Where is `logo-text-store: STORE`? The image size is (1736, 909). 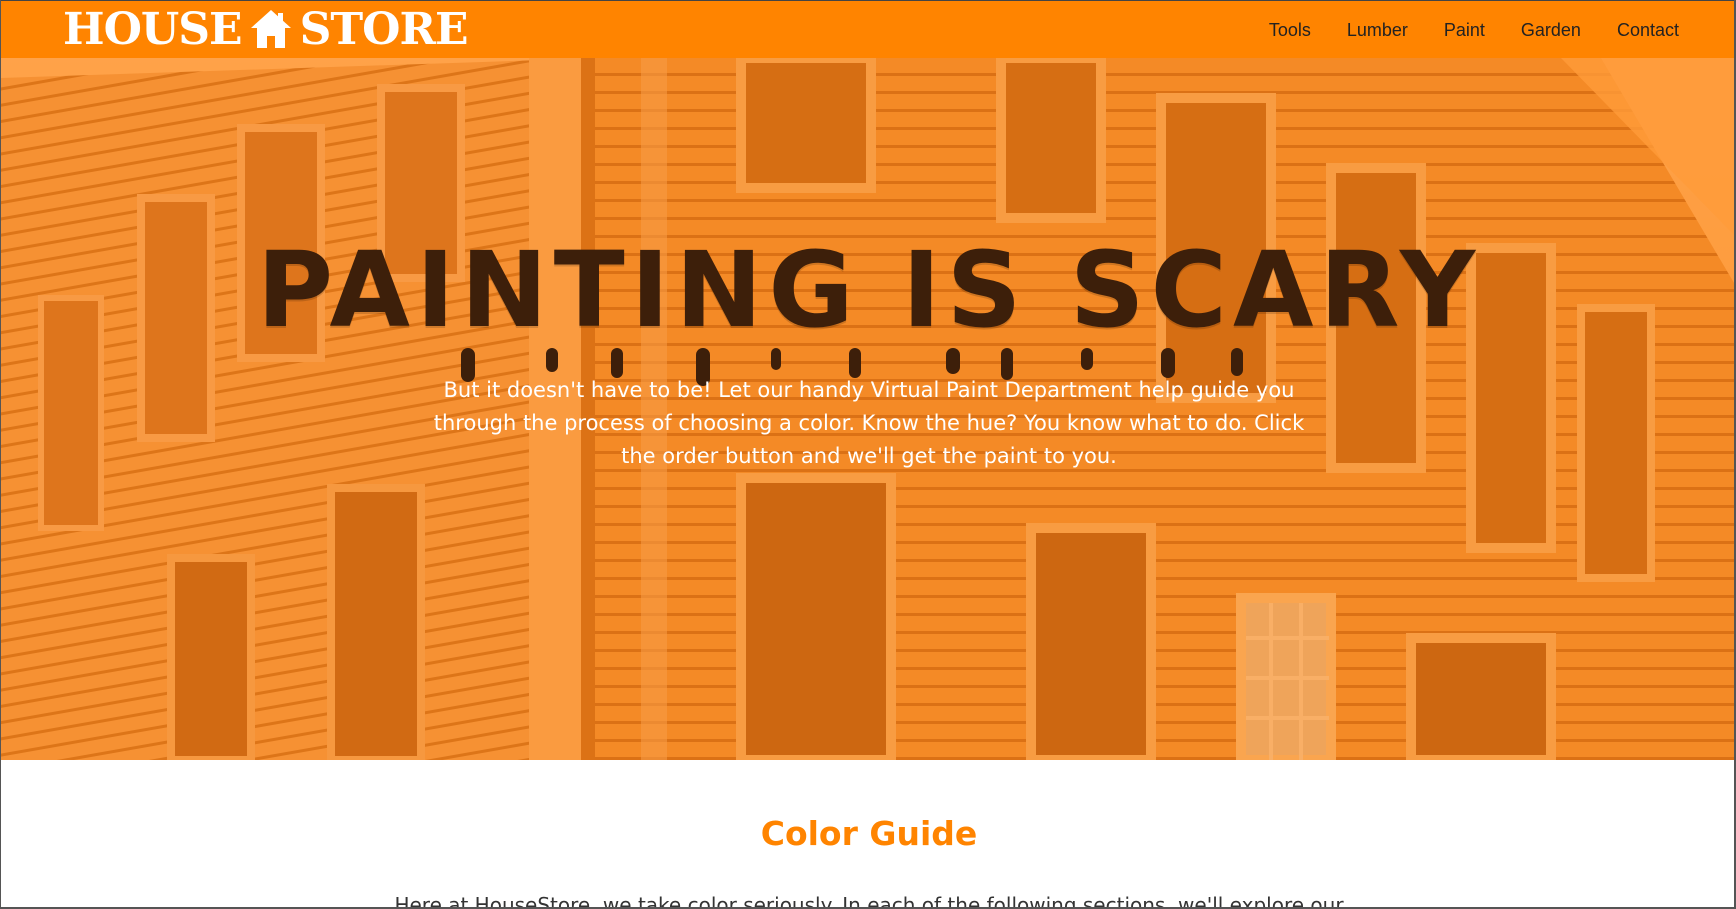
logo-text-store: STORE is located at coordinates (384, 29).